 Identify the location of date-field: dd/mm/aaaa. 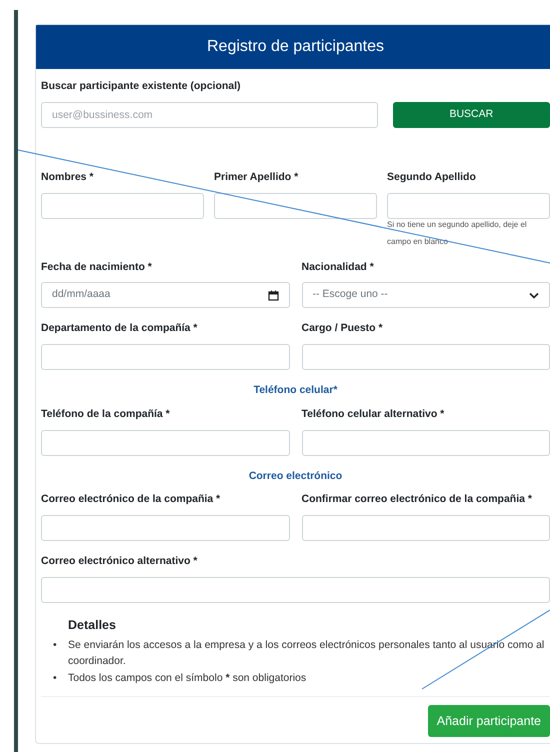
(165, 295).